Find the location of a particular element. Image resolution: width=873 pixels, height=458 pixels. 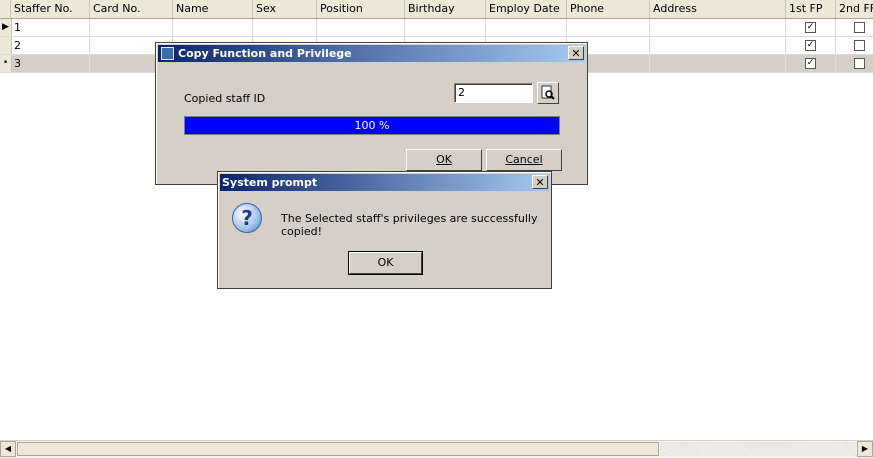

magnifier-icon is located at coordinates (548, 92).